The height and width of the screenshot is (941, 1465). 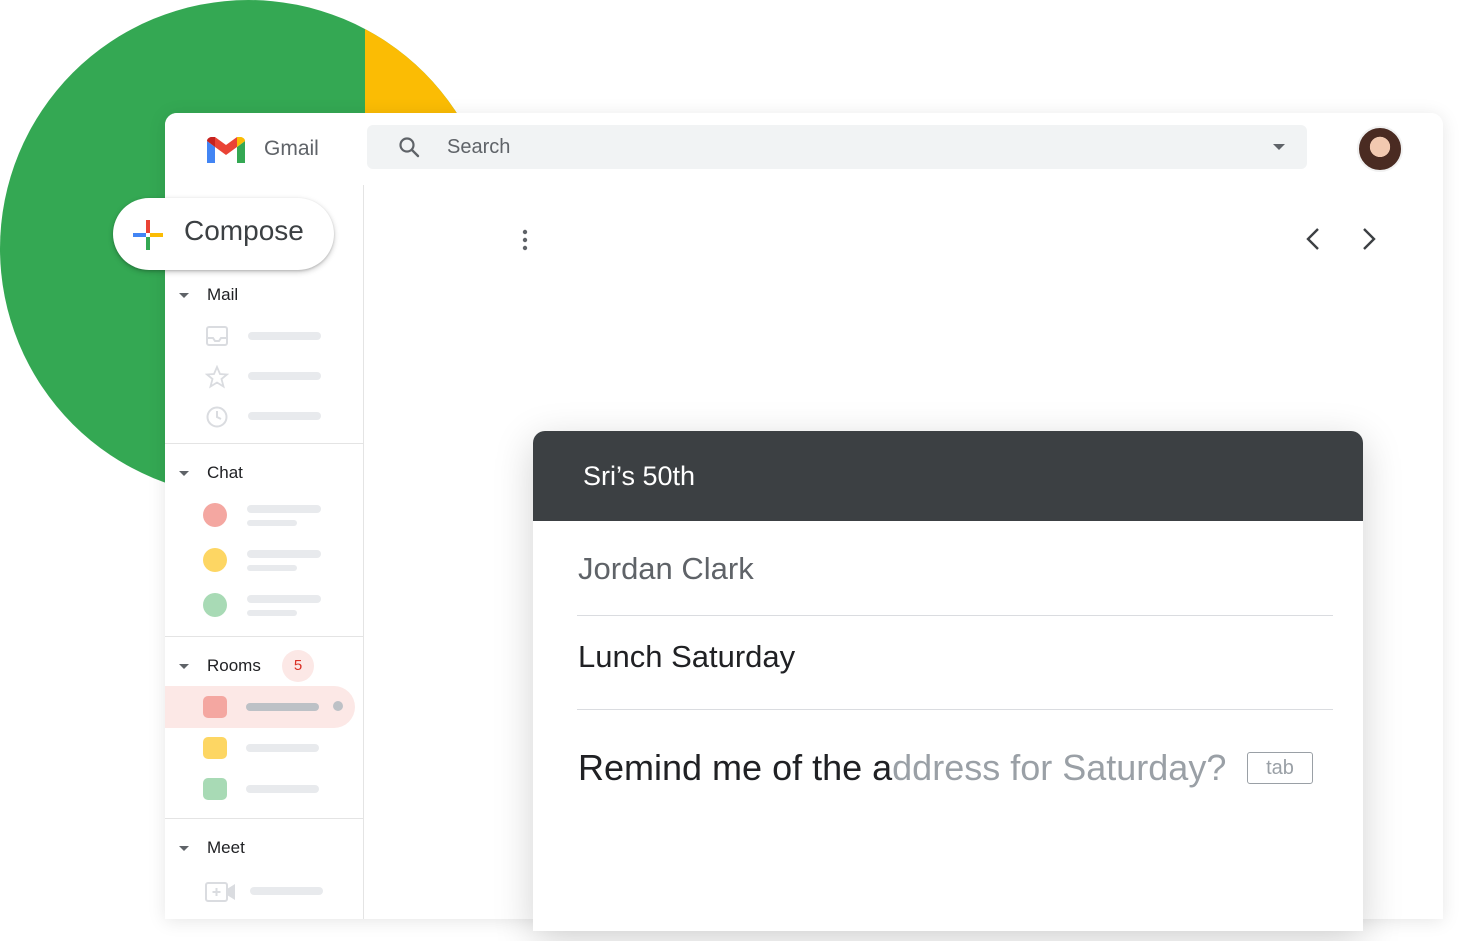 I want to click on tab-key-hint: tab, so click(x=1280, y=768).